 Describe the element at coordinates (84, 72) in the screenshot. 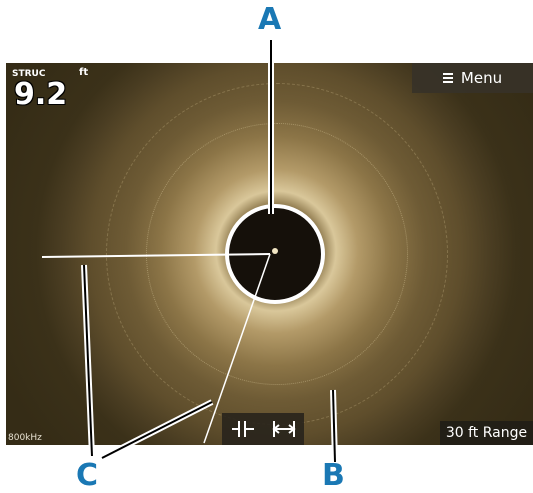

I see `depth-unit: ft` at that location.